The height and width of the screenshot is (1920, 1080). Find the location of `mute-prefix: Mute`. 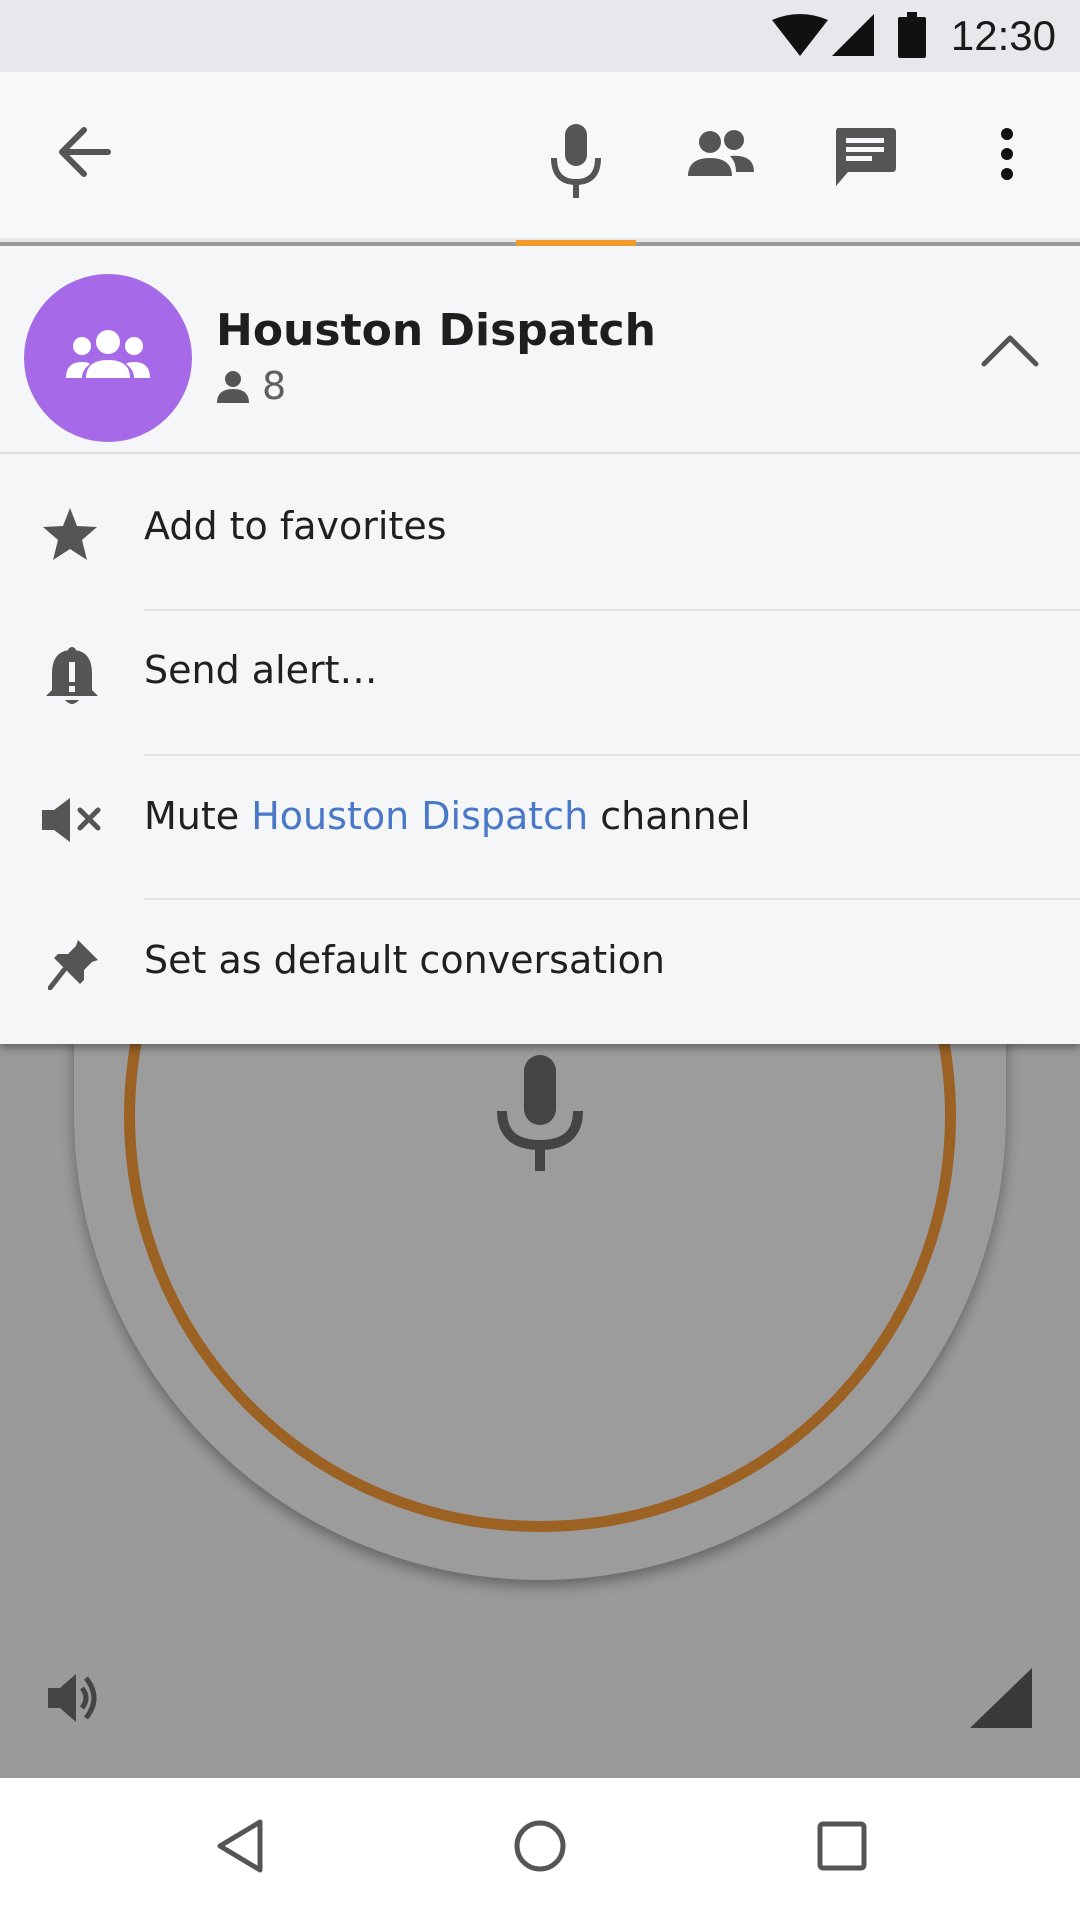

mute-prefix: Mute is located at coordinates (198, 816).